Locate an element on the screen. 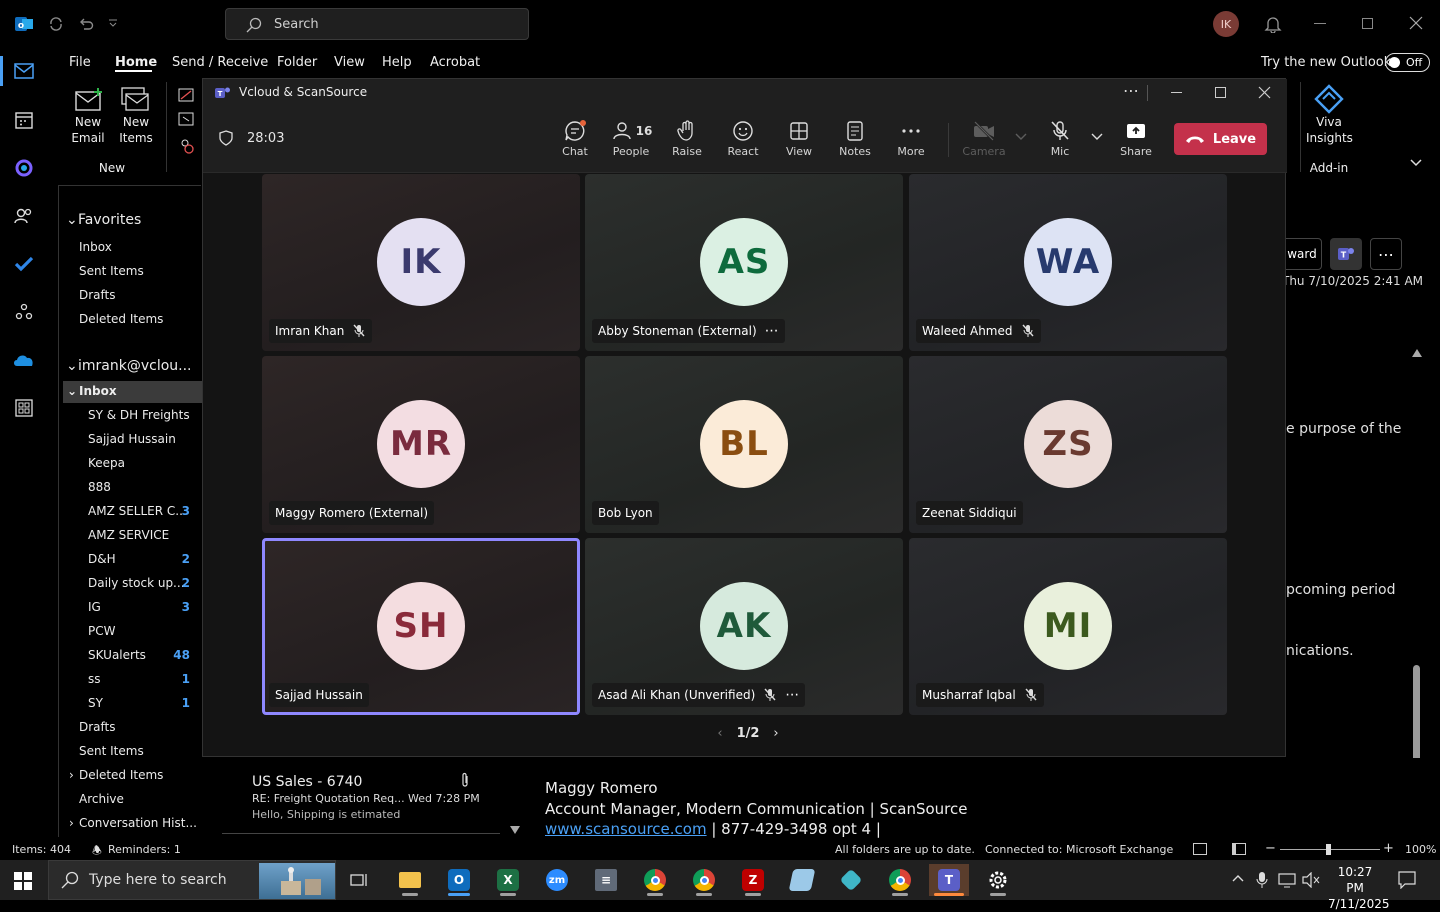 This screenshot has height=912, width=1440. user-avatar: IK is located at coordinates (1226, 24).